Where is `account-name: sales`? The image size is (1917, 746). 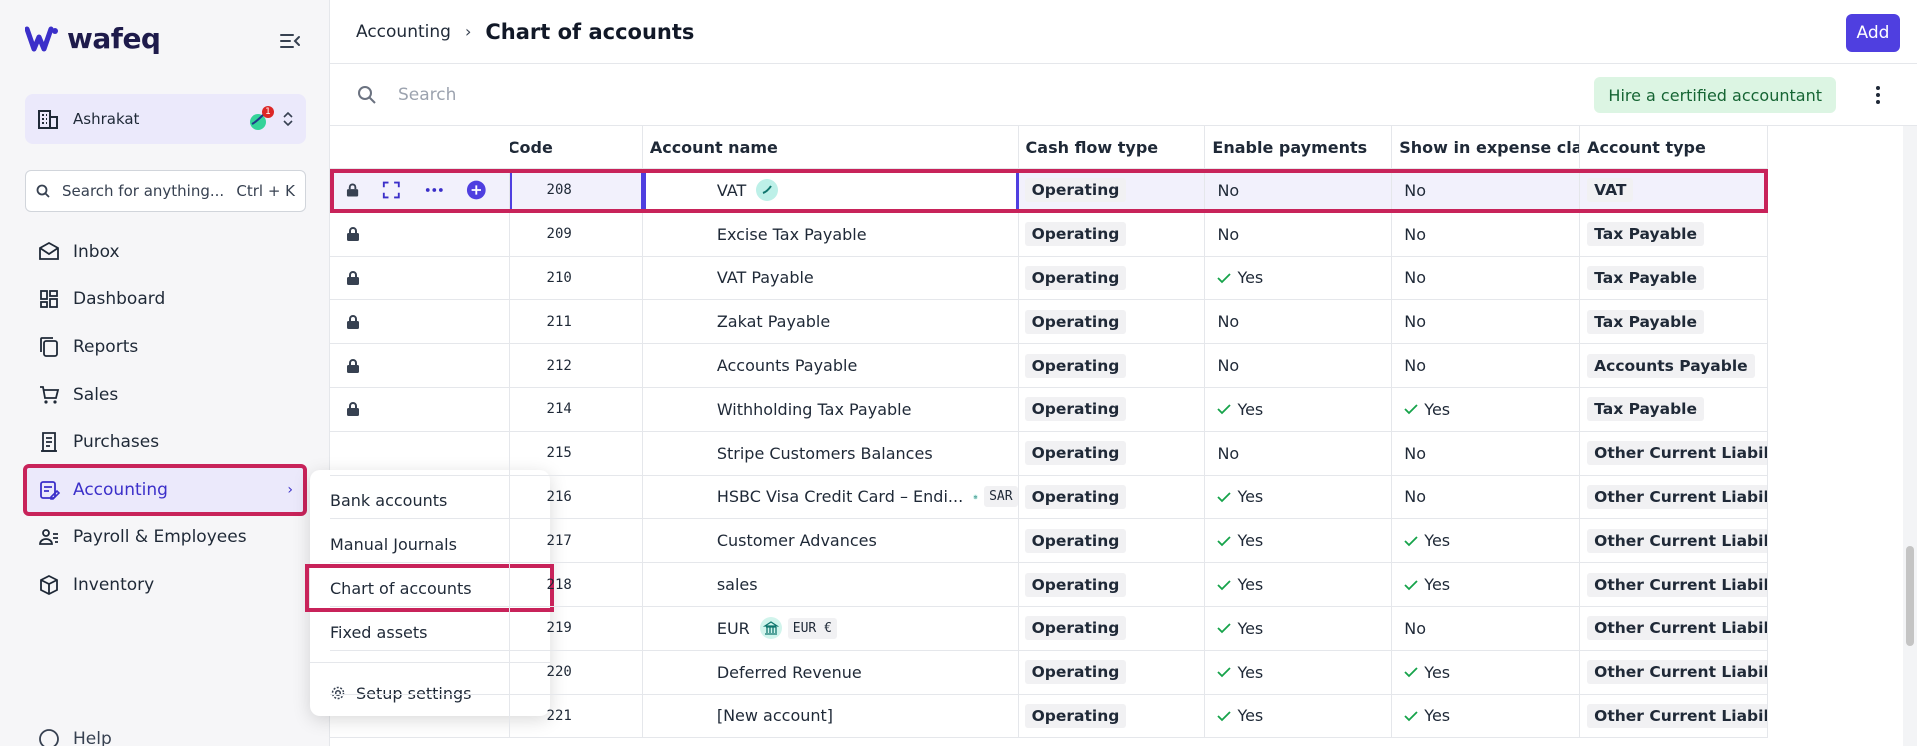
account-name: sales is located at coordinates (831, 584).